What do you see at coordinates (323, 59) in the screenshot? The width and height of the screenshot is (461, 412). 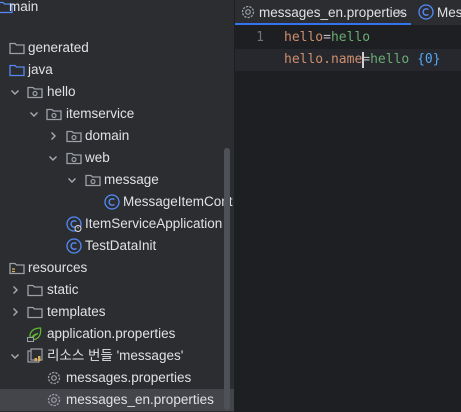 I see `property-key: hello.name` at bounding box center [323, 59].